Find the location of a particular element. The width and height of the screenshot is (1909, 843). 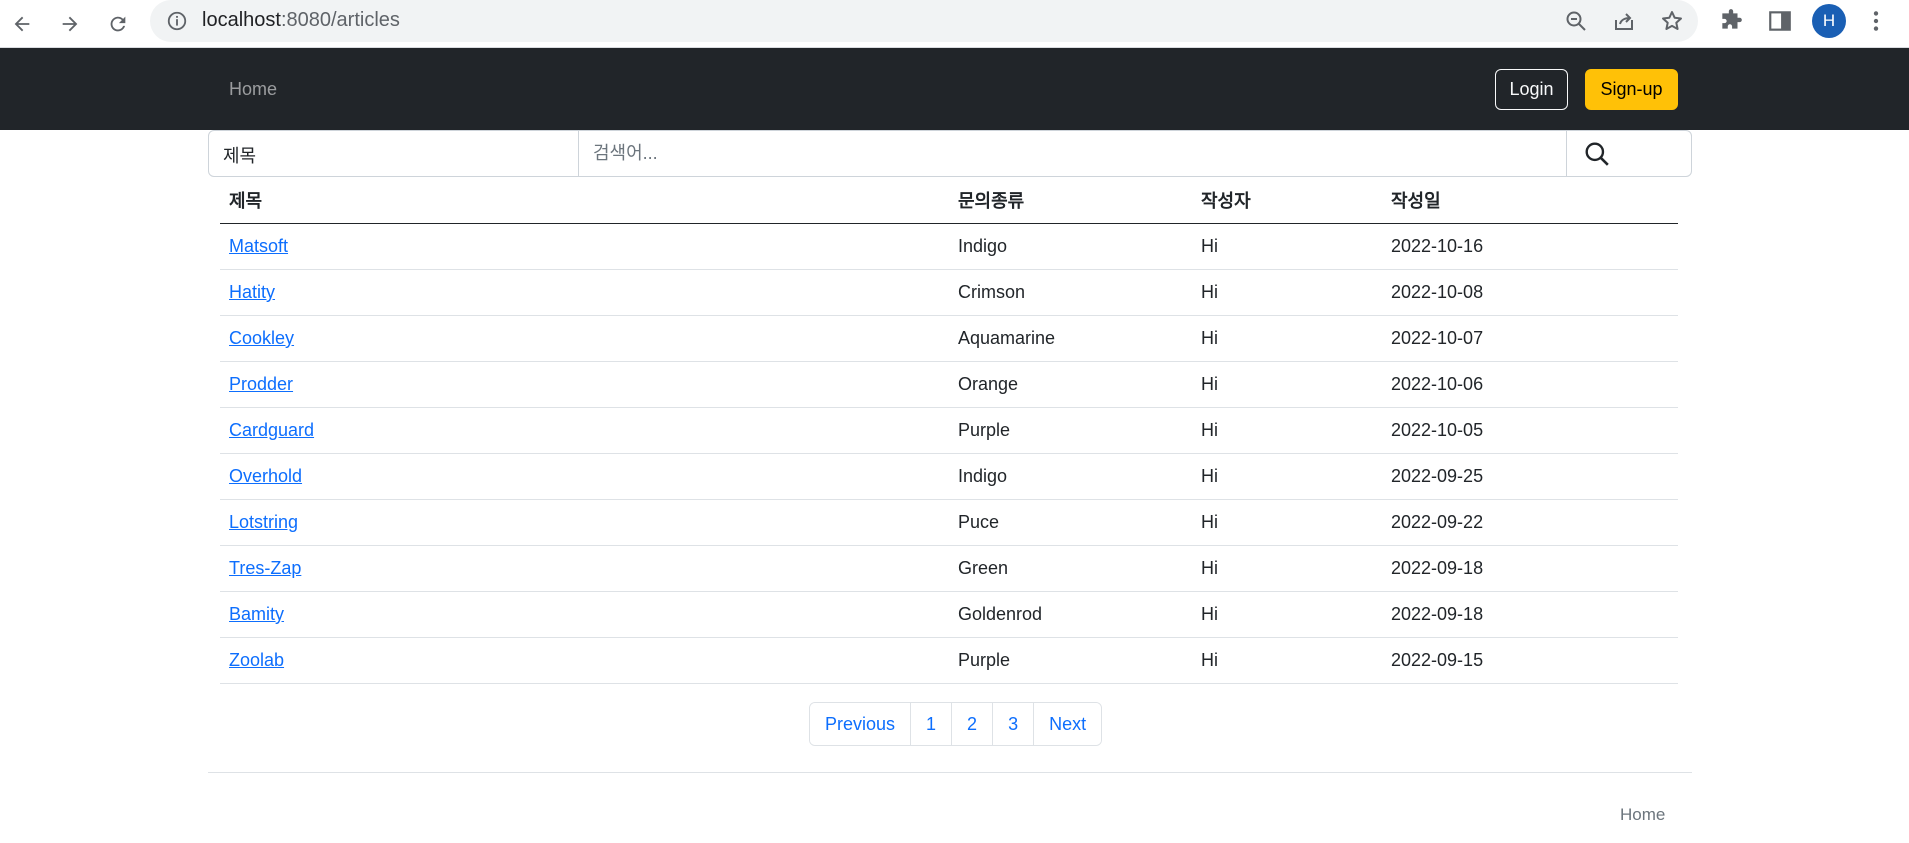

footer-divider is located at coordinates (950, 772).